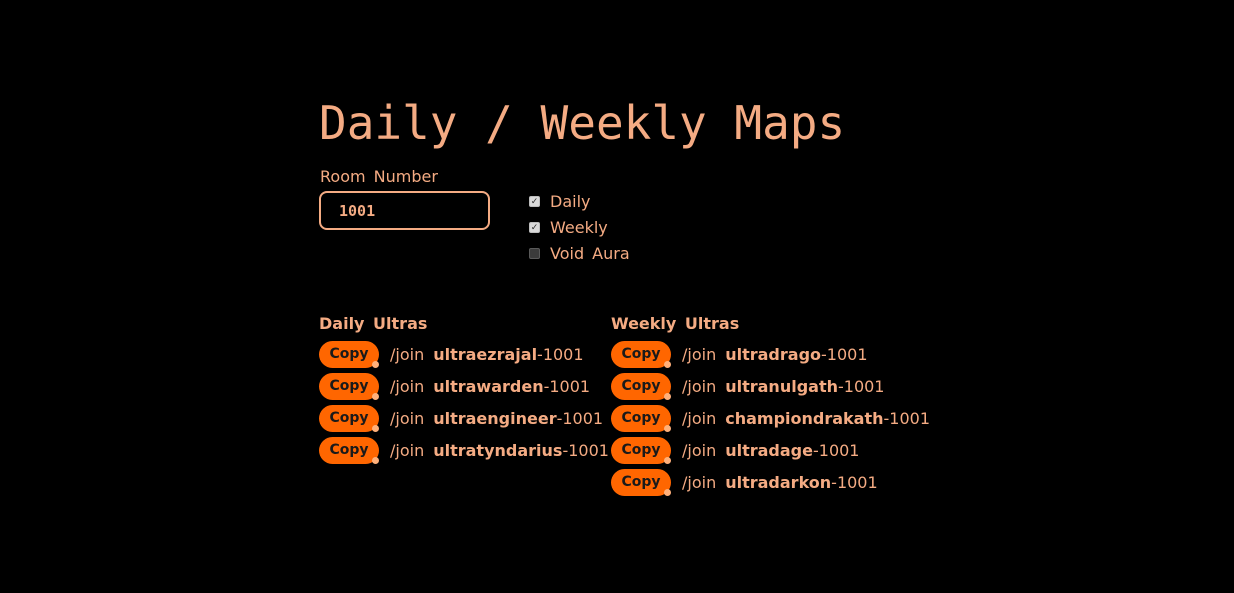  I want to click on daily-ultras-heading: Daily Ultras, so click(373, 323).